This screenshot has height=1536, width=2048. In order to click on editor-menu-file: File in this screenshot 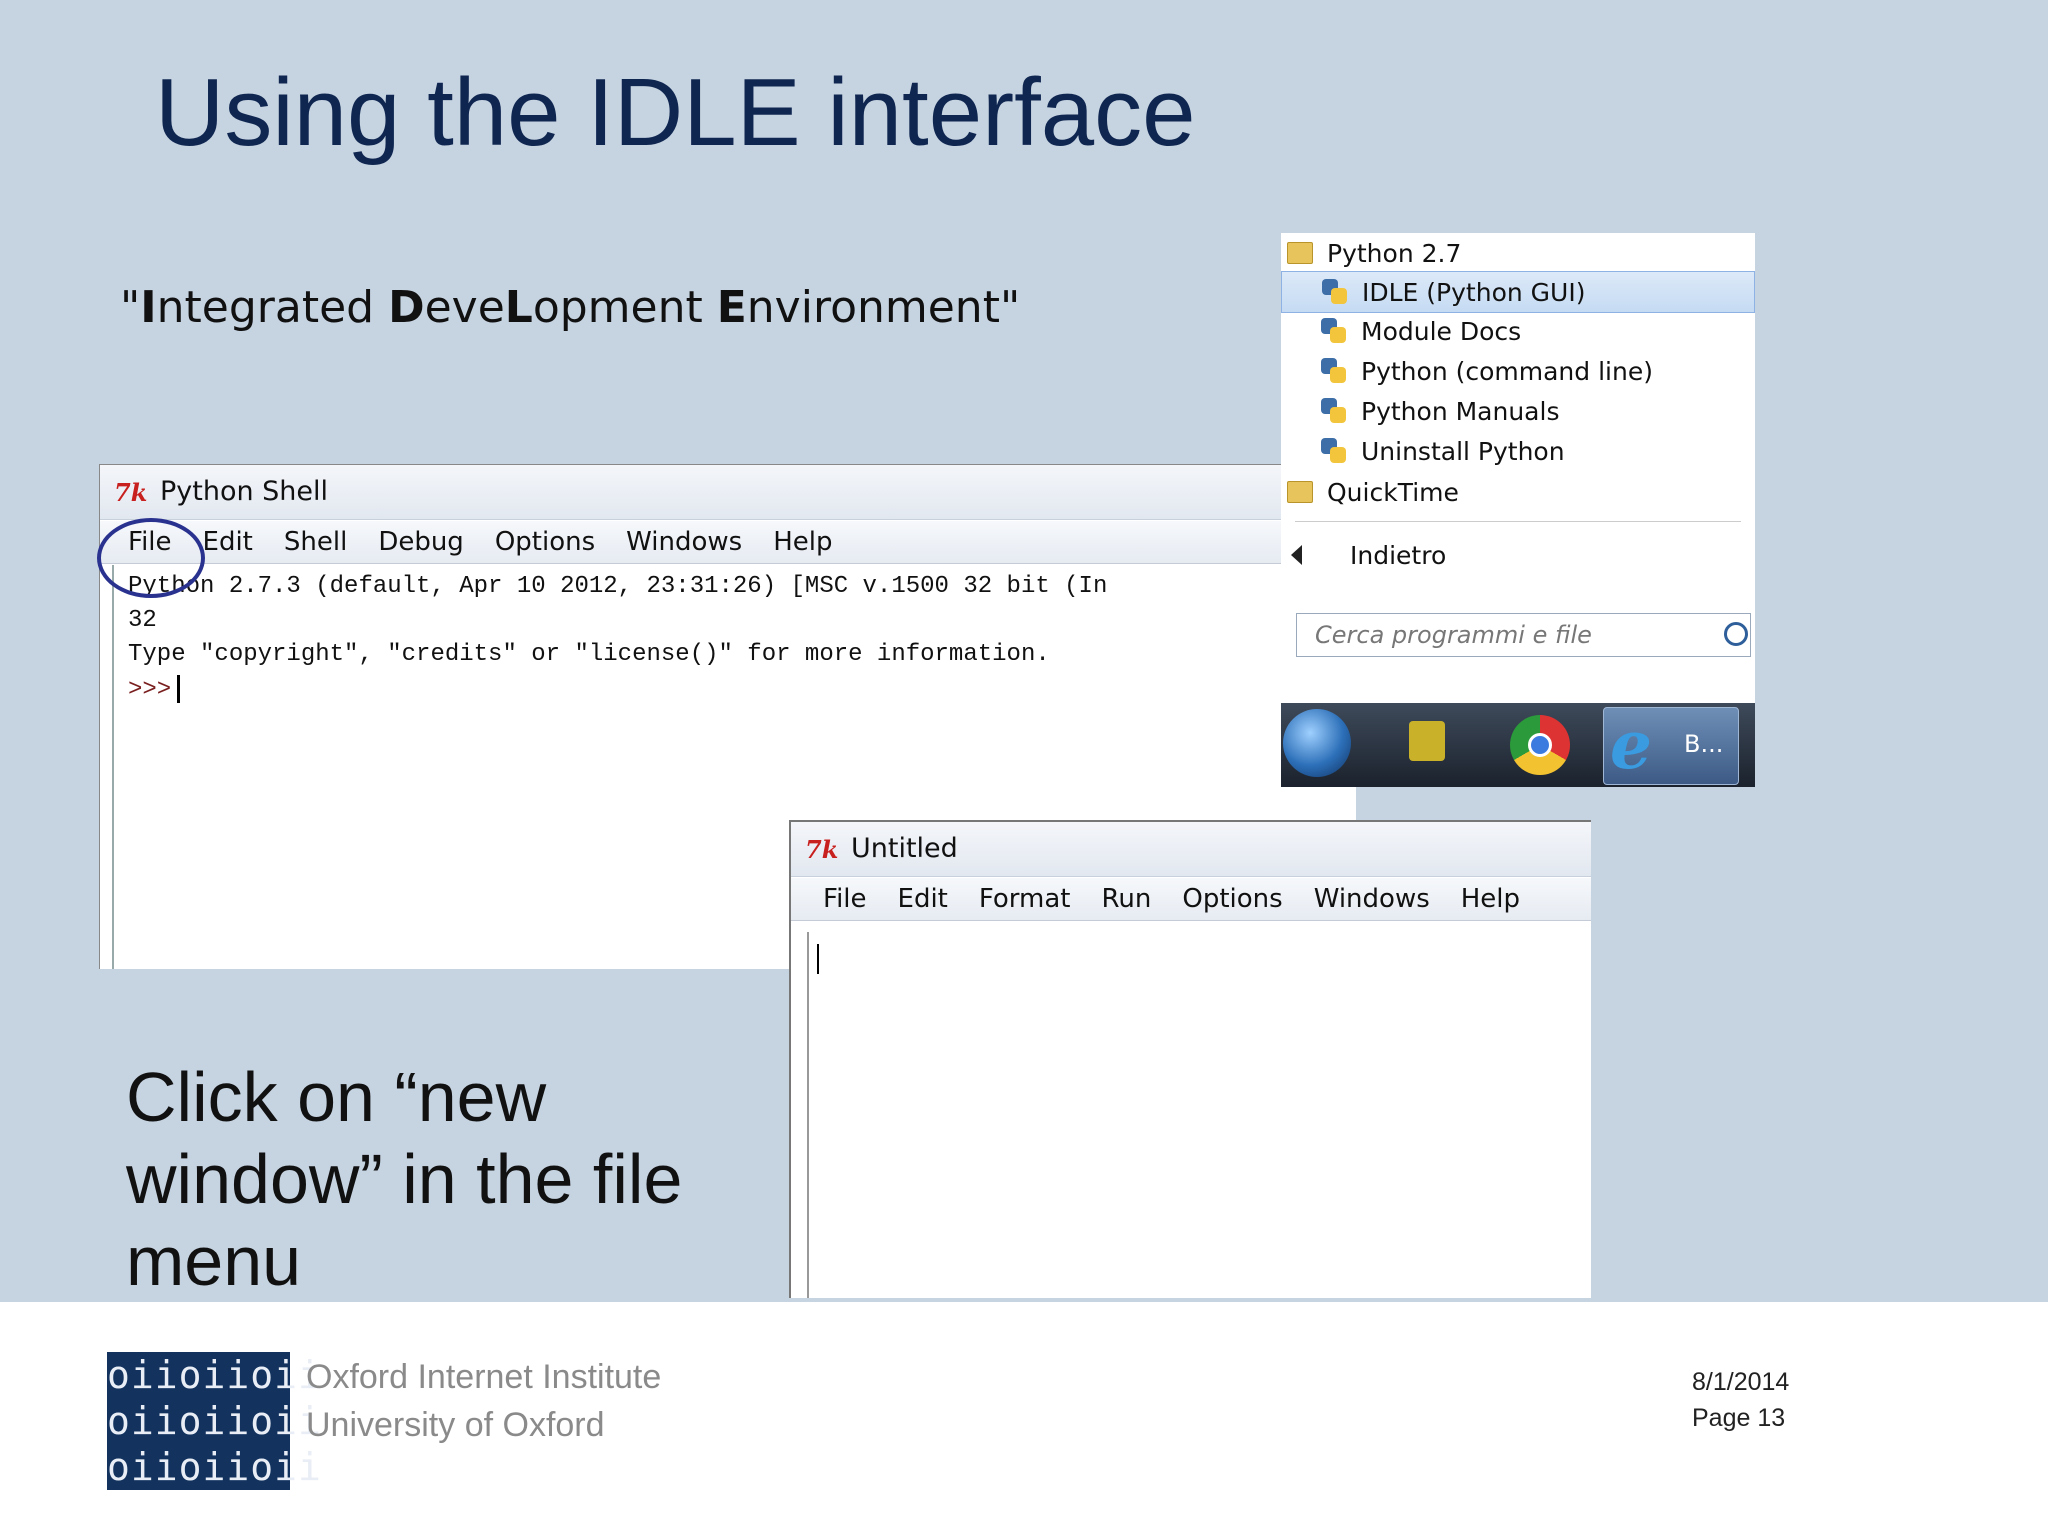, I will do `click(845, 899)`.